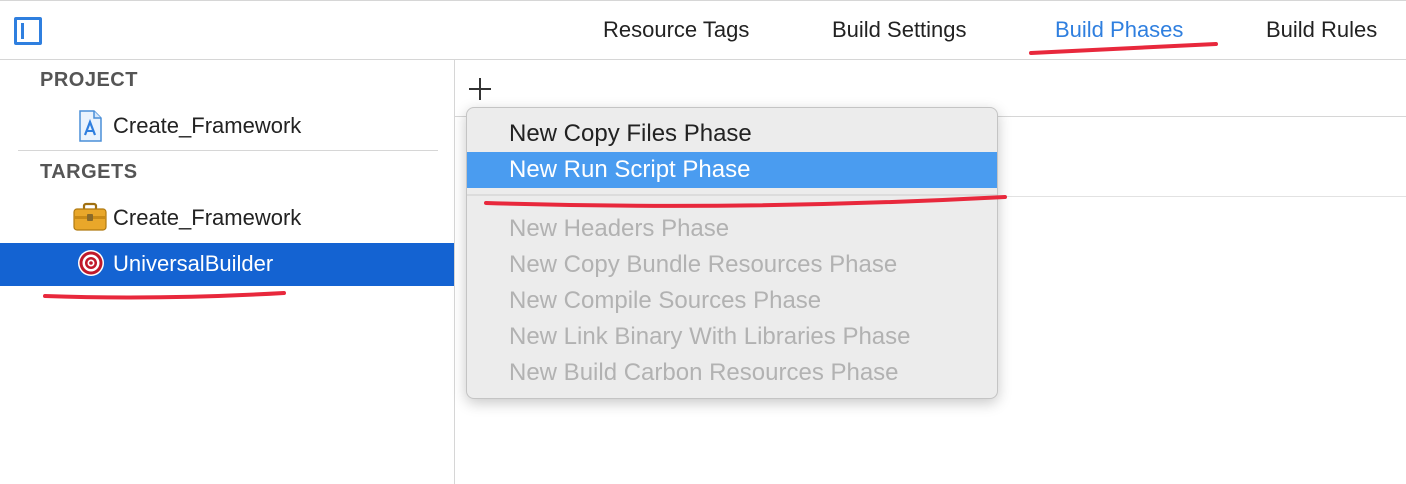  I want to click on sidebar-item-target-create-framework: Create_Framework, so click(227, 218).